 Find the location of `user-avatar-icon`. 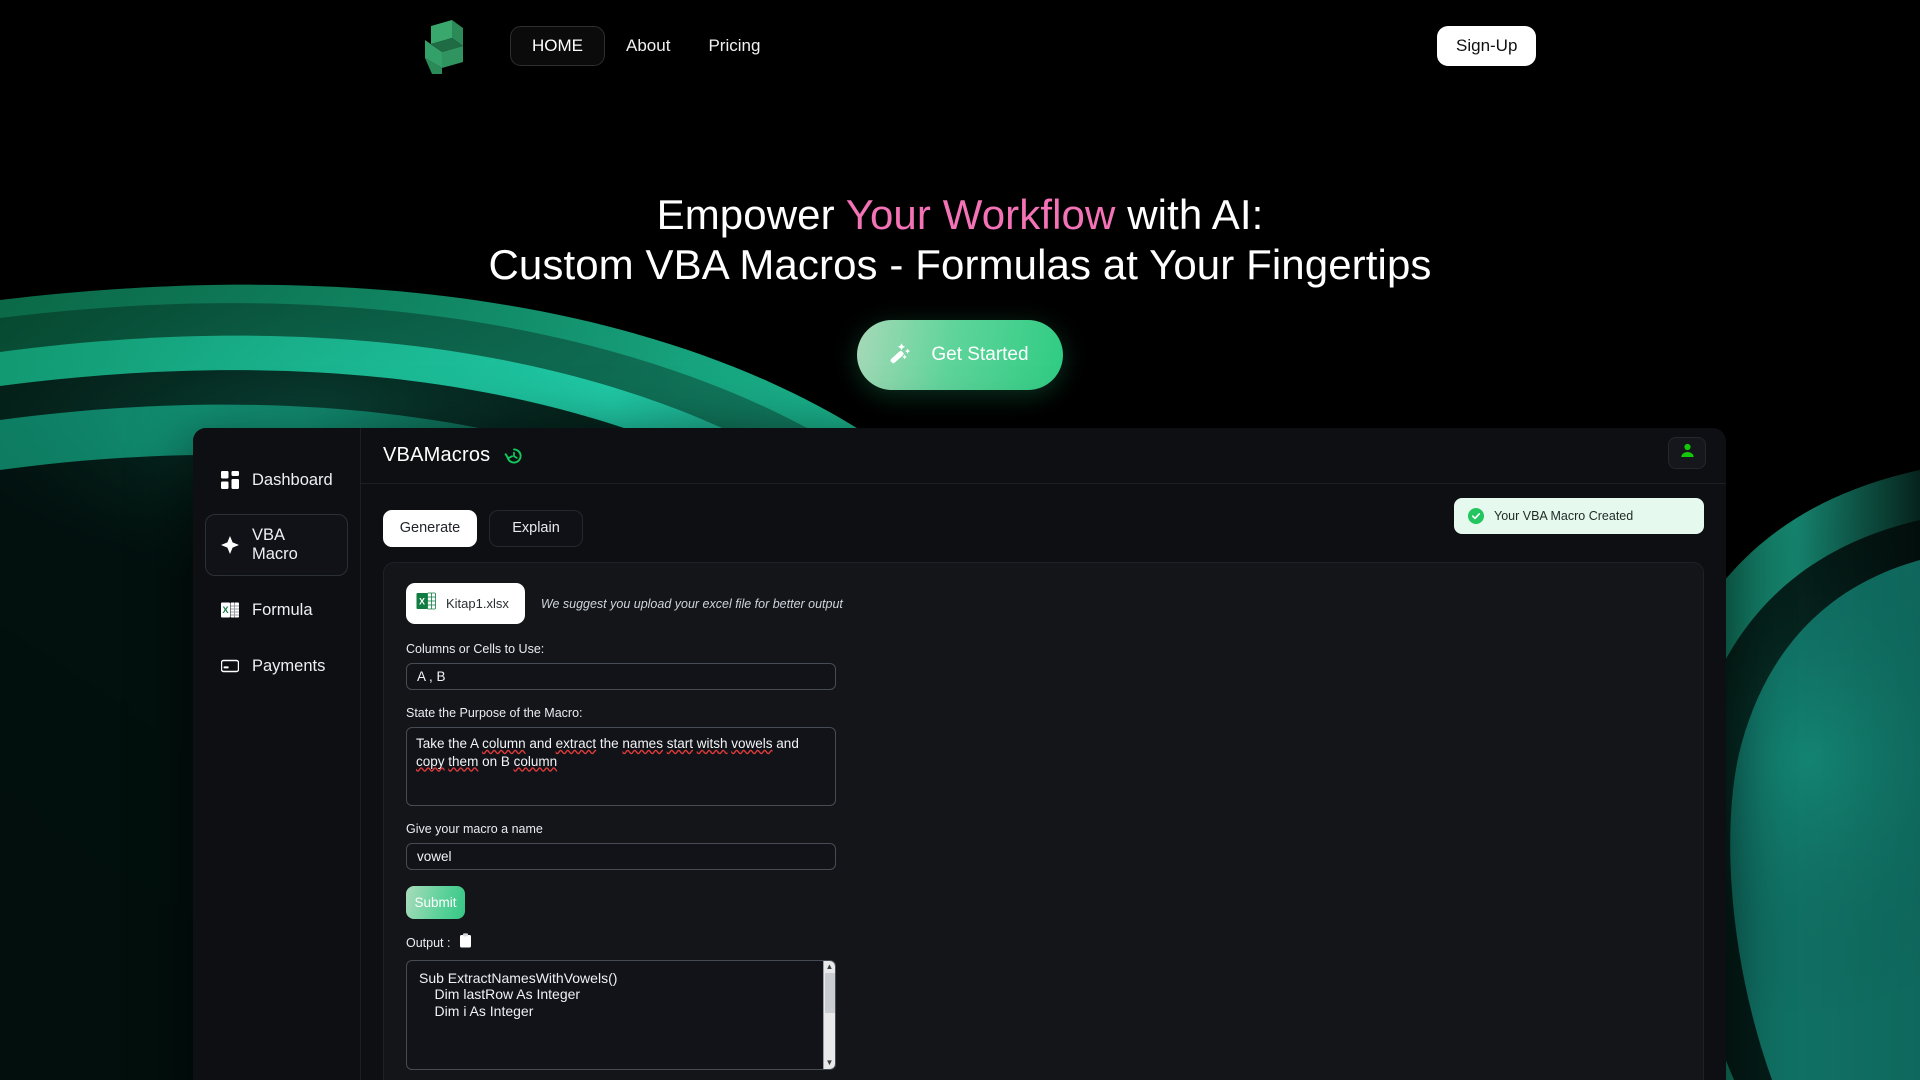

user-avatar-icon is located at coordinates (1687, 453).